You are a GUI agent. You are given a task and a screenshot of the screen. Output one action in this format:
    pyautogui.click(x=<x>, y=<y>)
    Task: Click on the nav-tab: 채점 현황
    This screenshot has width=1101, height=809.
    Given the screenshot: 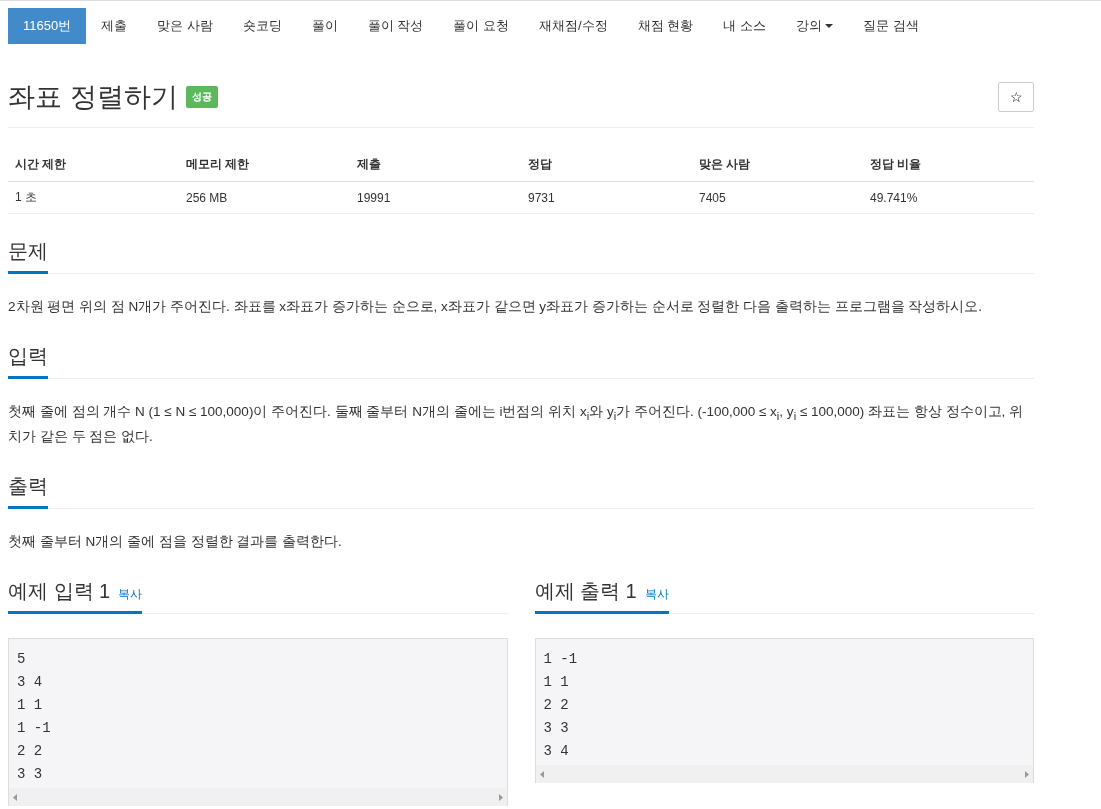 What is the action you would take?
    pyautogui.click(x=665, y=26)
    